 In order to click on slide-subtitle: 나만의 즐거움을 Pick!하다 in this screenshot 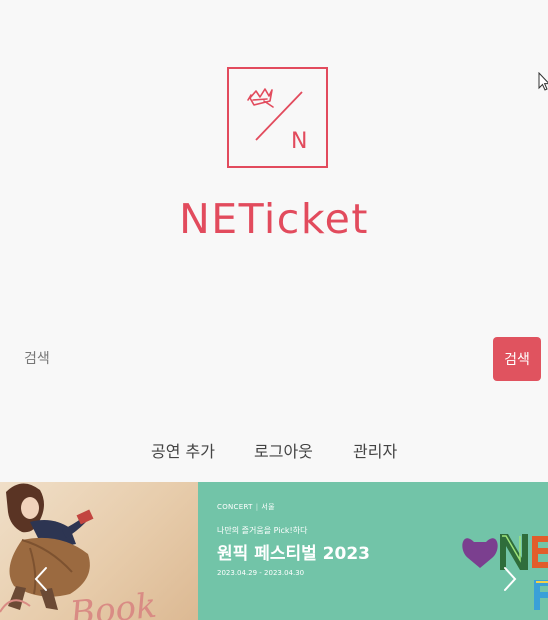, I will do `click(262, 530)`.